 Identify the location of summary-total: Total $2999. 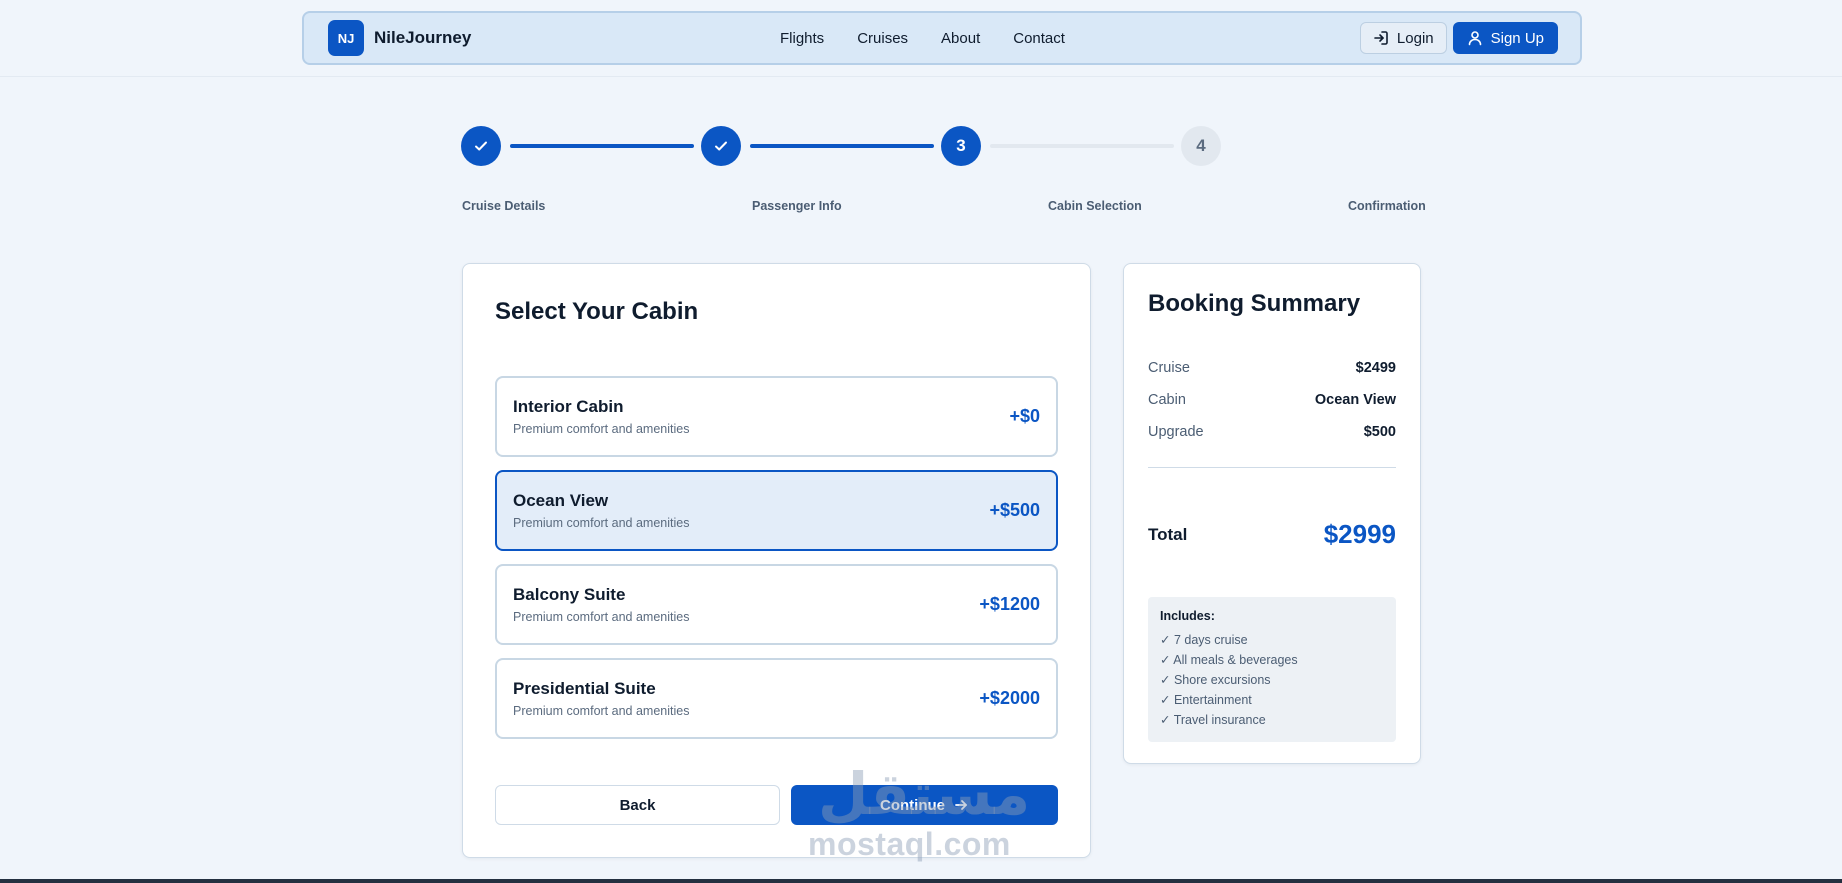
(1272, 534).